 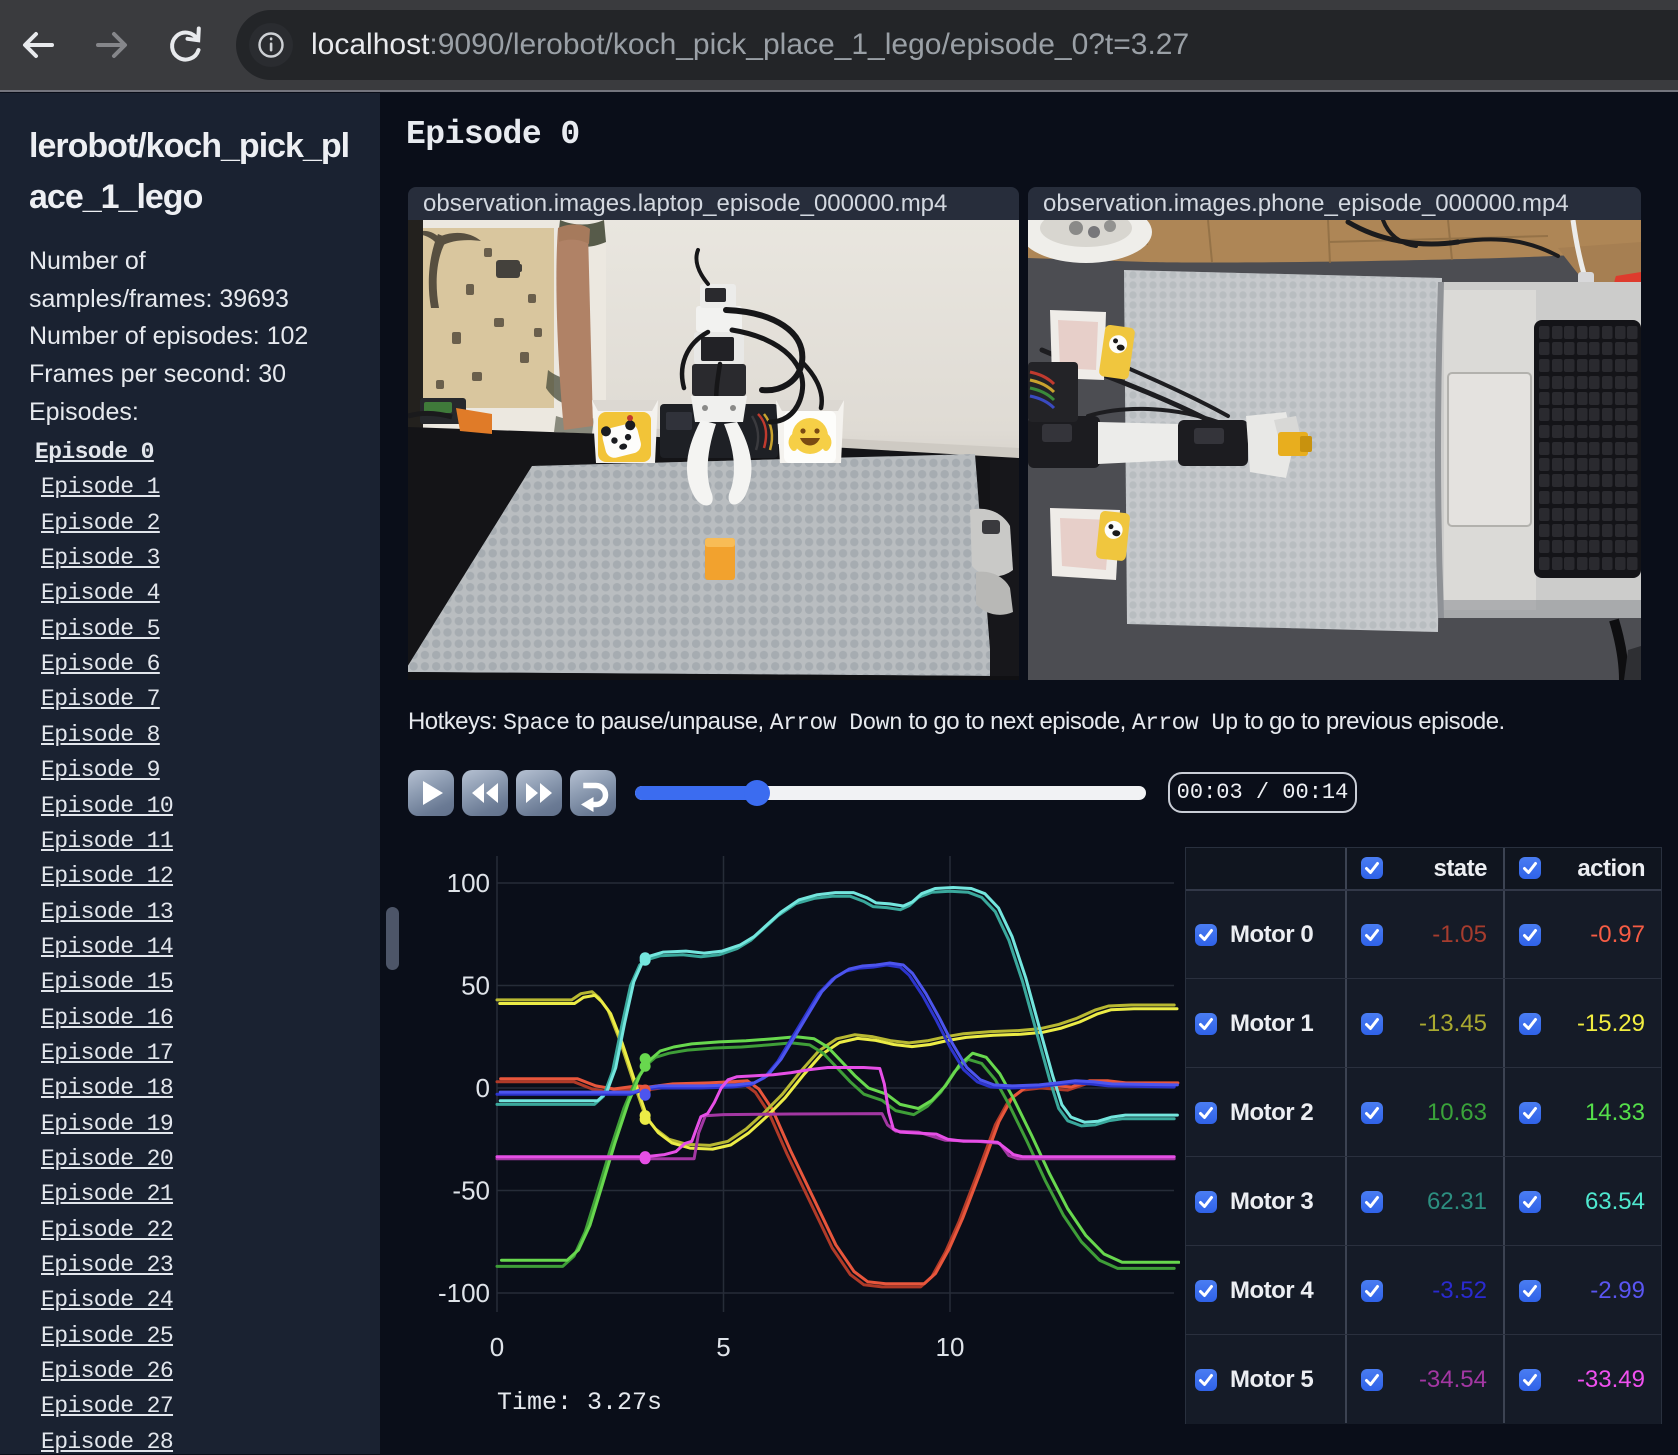 What do you see at coordinates (468, 883) in the screenshot?
I see `svg-text: 100` at bounding box center [468, 883].